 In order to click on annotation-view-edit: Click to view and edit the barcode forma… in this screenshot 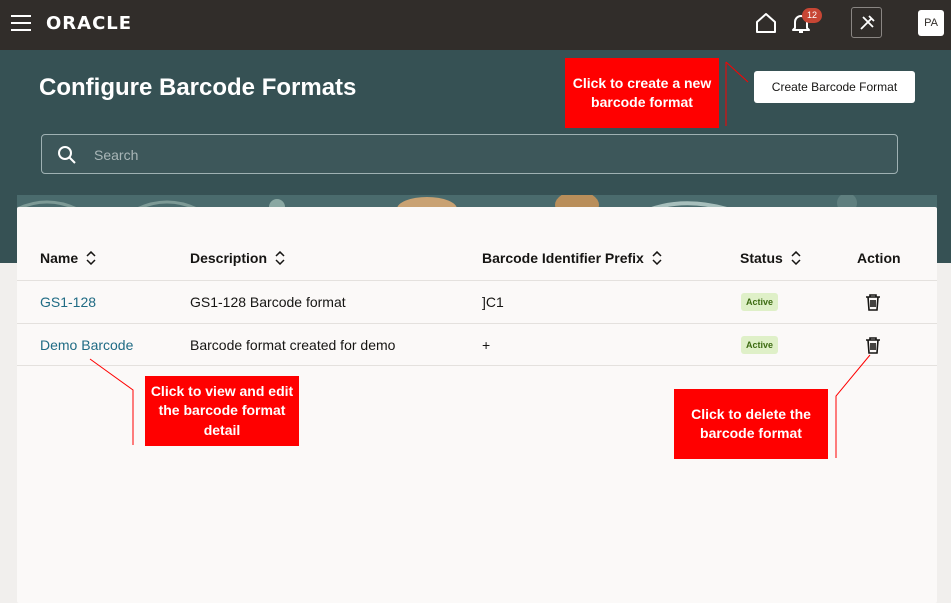, I will do `click(222, 411)`.